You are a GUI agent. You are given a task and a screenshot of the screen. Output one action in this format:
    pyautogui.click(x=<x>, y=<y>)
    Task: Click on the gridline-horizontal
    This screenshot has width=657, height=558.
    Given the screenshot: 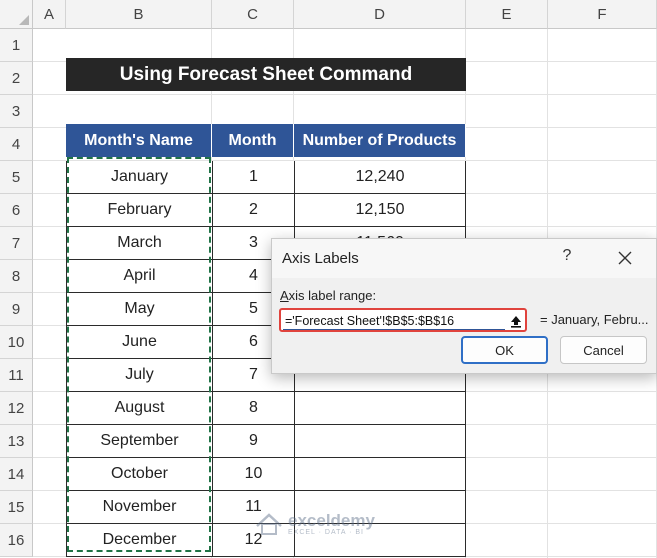 What is the action you would take?
    pyautogui.click(x=345, y=94)
    